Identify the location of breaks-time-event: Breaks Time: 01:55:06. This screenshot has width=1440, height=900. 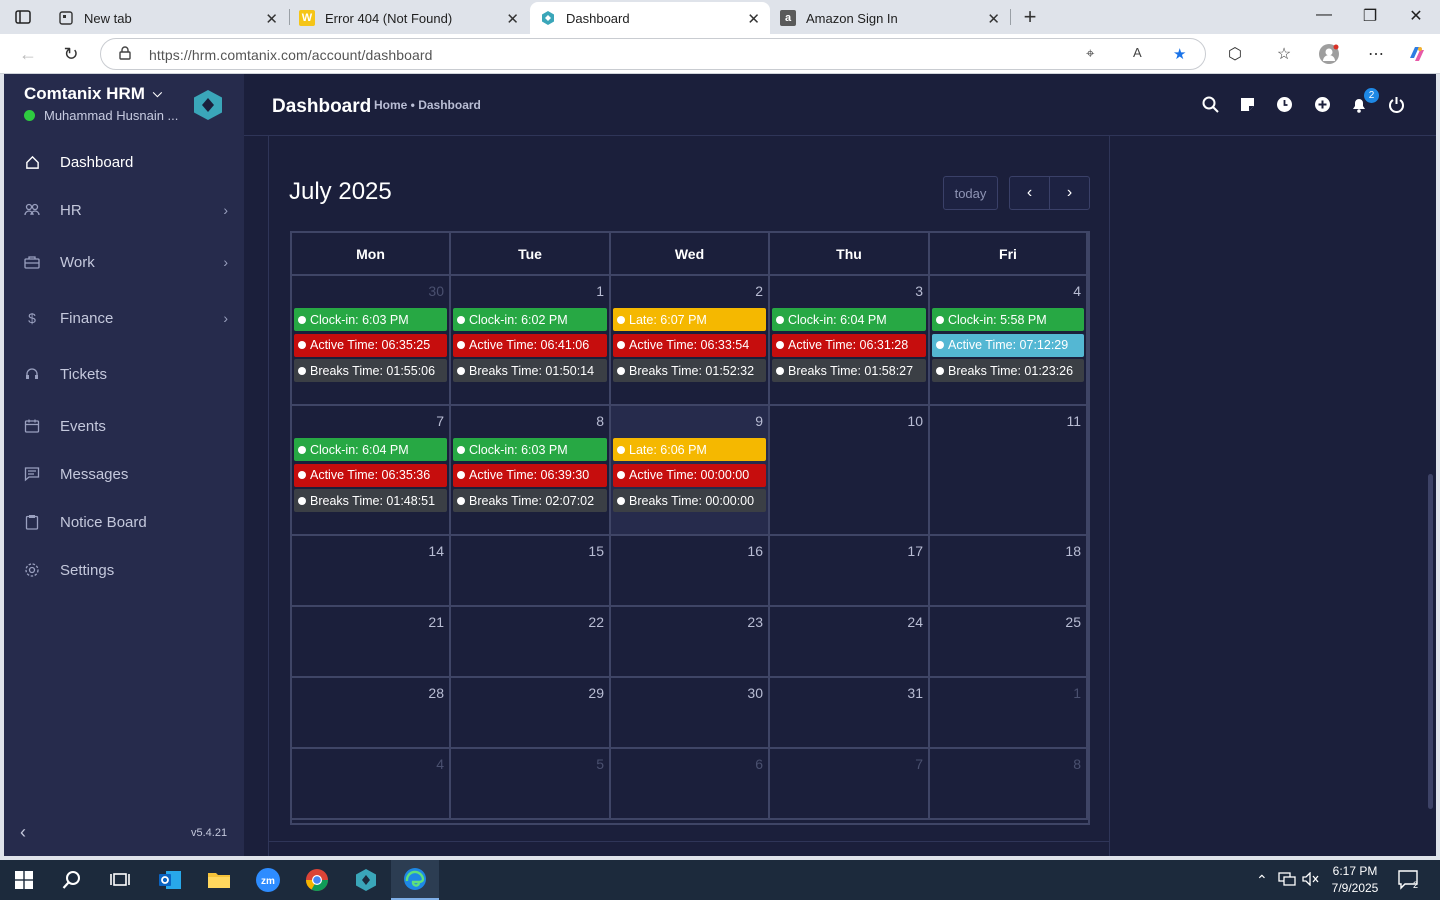
(370, 370).